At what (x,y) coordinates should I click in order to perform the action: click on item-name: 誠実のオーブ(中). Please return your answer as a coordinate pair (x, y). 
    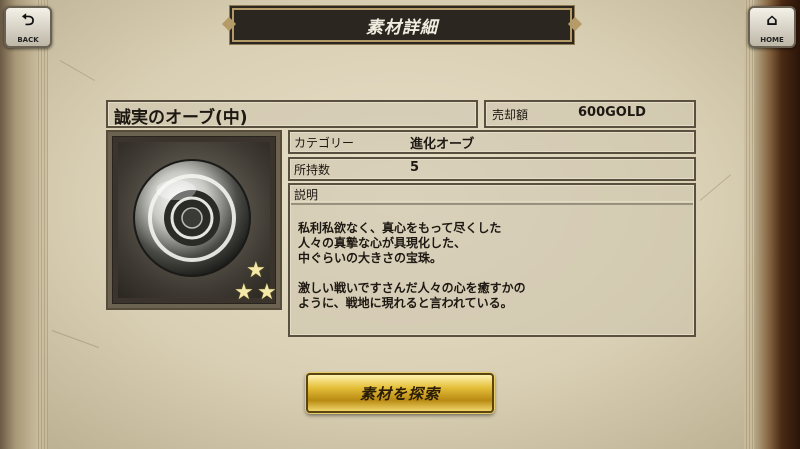
    Looking at the image, I should click on (181, 118).